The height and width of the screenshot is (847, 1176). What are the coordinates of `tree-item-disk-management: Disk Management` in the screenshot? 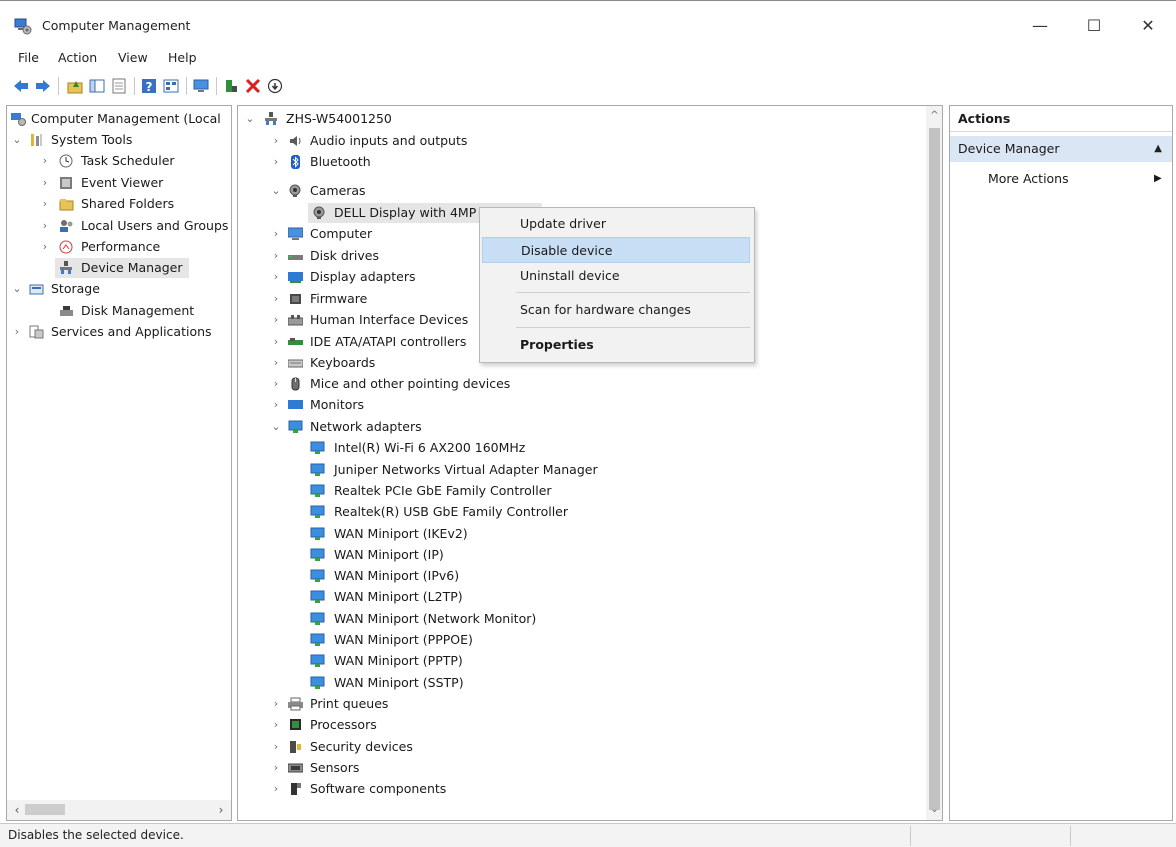 It's located at (121, 311).